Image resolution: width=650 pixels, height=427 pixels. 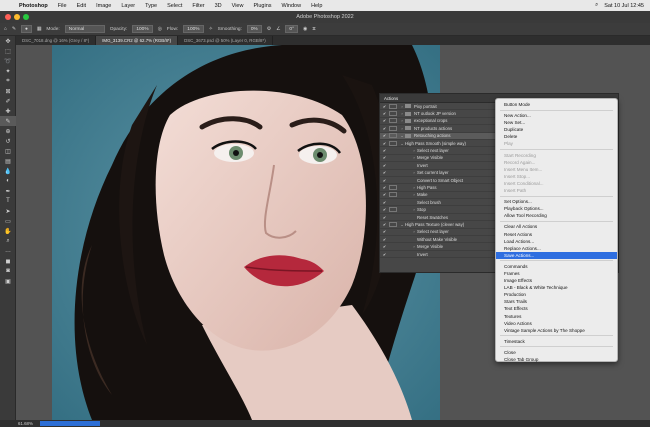 What do you see at coordinates (8, 17) in the screenshot?
I see `close-window-button` at bounding box center [8, 17].